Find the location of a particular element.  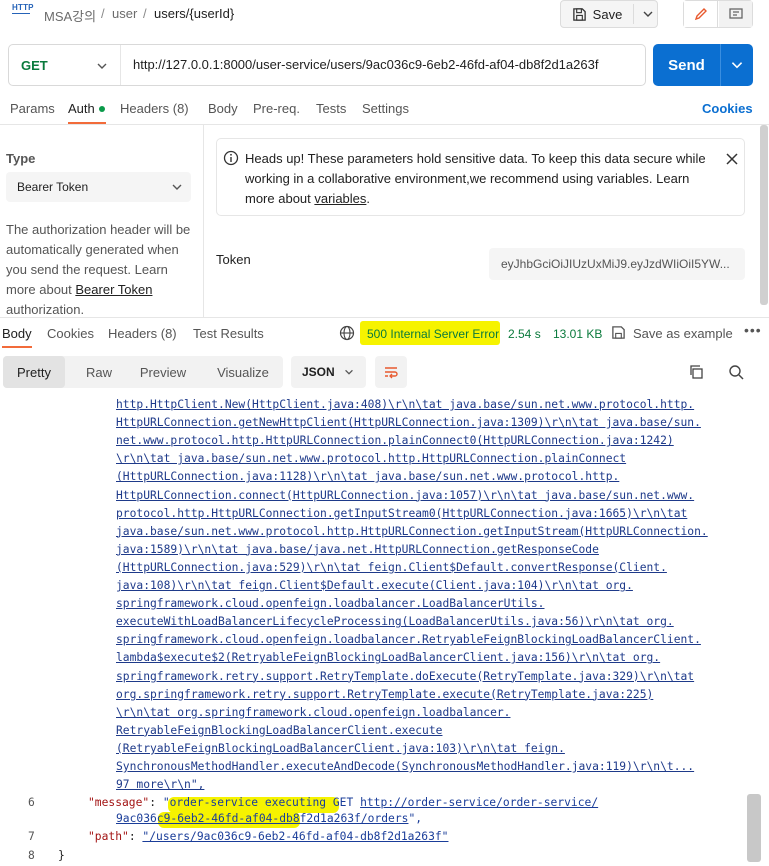

save-button: Save is located at coordinates (609, 14).